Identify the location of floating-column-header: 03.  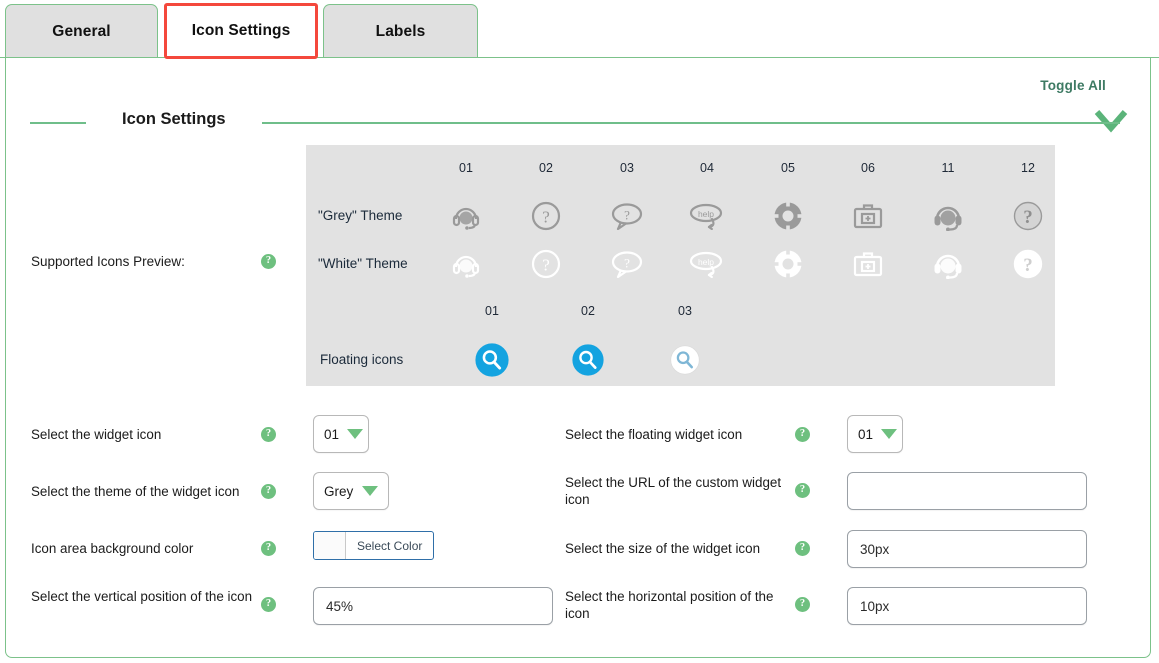
(685, 311).